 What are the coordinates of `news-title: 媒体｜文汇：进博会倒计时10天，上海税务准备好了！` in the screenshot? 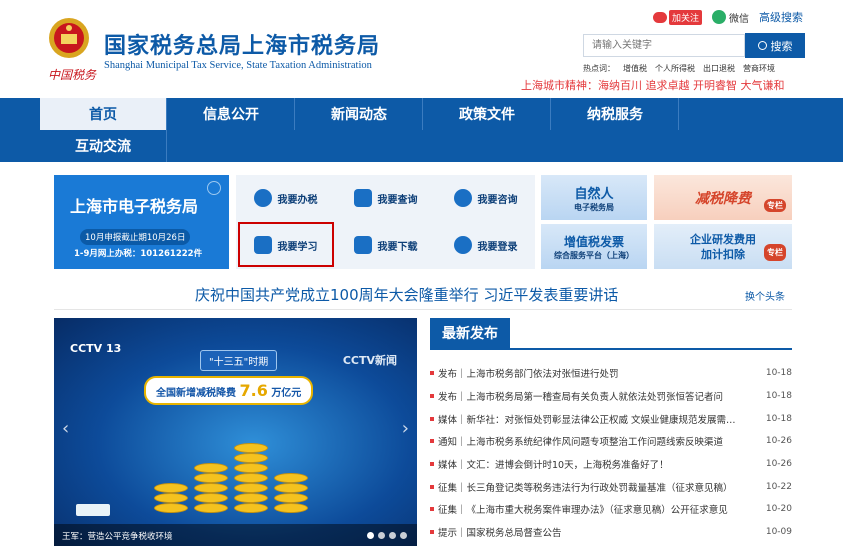 It's located at (553, 466).